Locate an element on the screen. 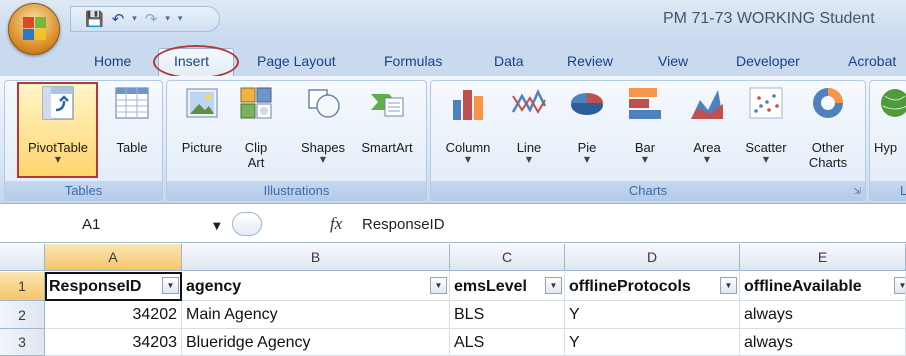 The image size is (906, 356). line-chart-icon is located at coordinates (529, 103).